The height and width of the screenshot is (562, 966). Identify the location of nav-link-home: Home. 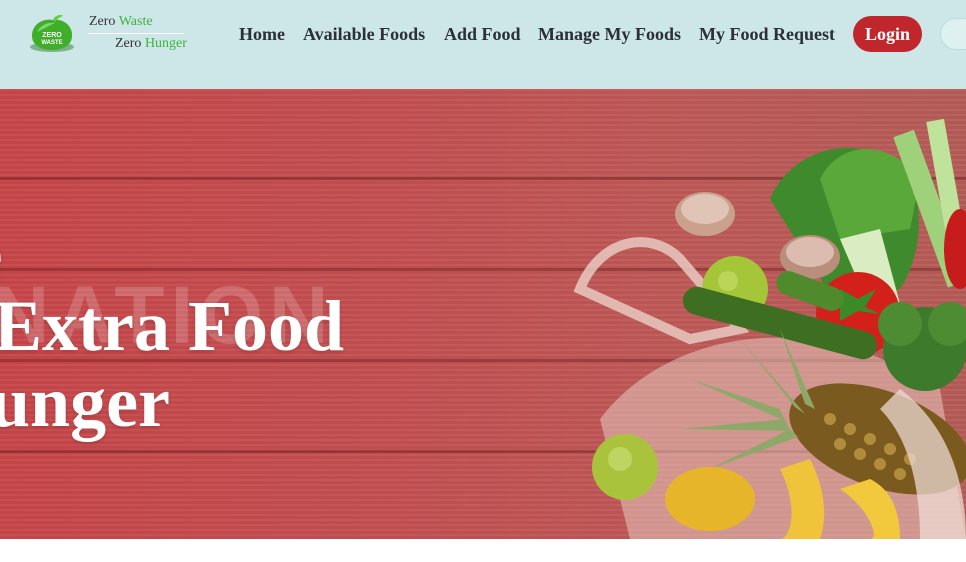
(262, 34).